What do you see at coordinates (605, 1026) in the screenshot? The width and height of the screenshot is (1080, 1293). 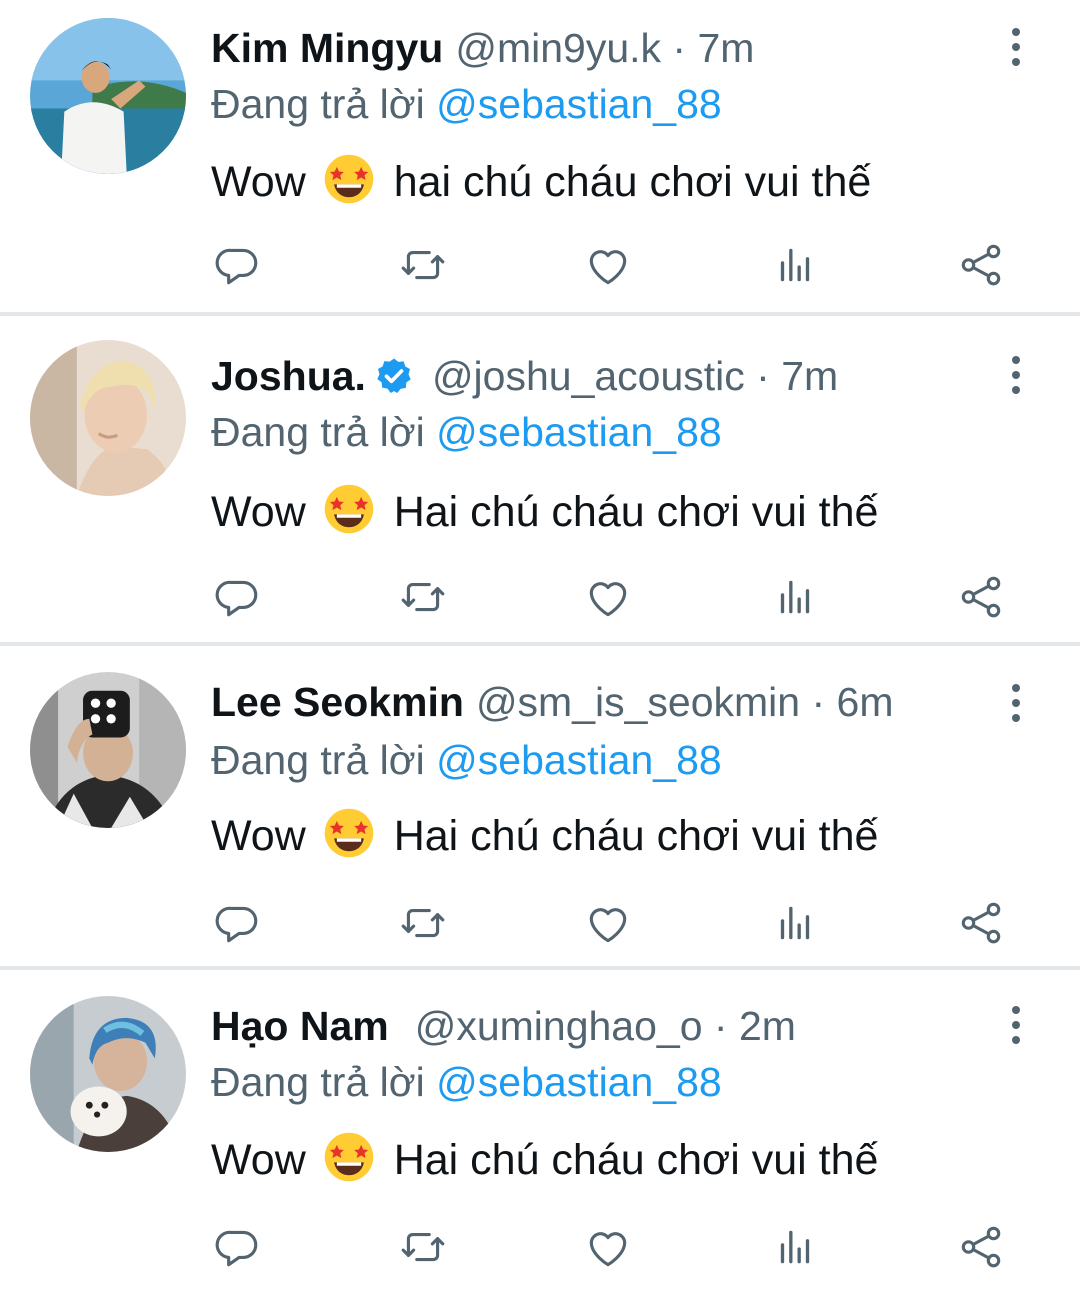 I see `handle-and-time: @xuminghao_o · 2m` at bounding box center [605, 1026].